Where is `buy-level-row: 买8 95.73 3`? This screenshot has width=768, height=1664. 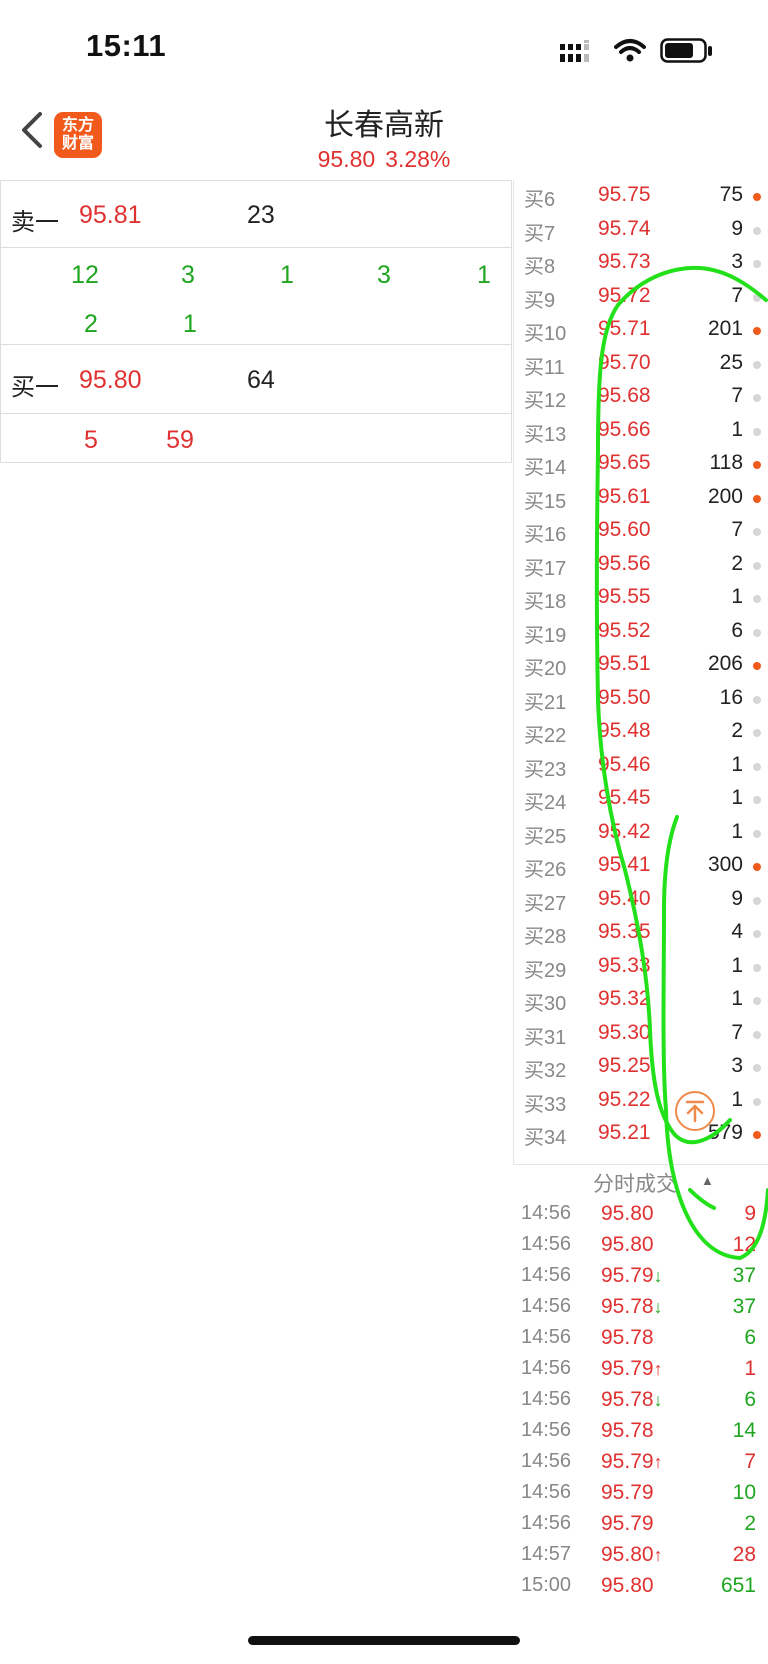 buy-level-row: 买8 95.73 3 is located at coordinates (641, 263).